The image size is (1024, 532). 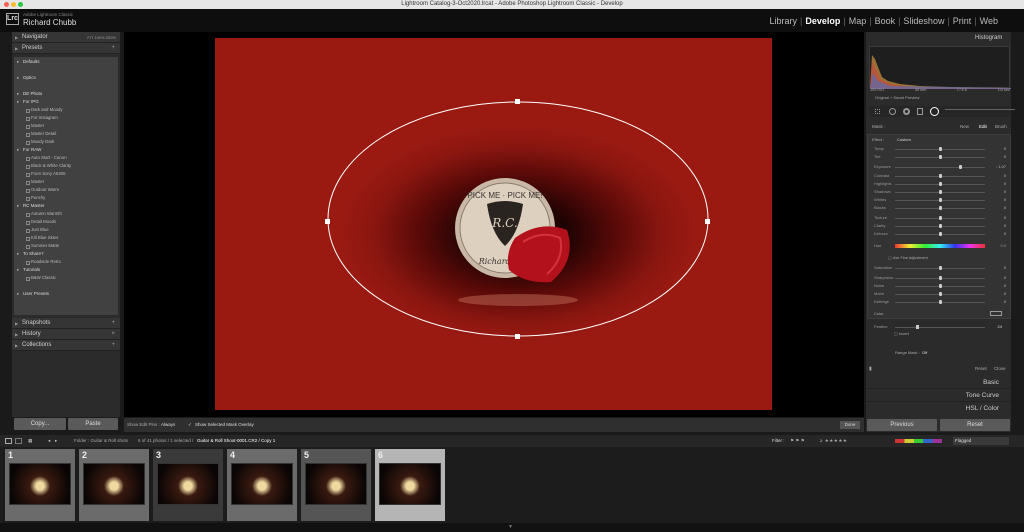 What do you see at coordinates (262, 485) in the screenshot?
I see `filmstrip-thumbnail: 4` at bounding box center [262, 485].